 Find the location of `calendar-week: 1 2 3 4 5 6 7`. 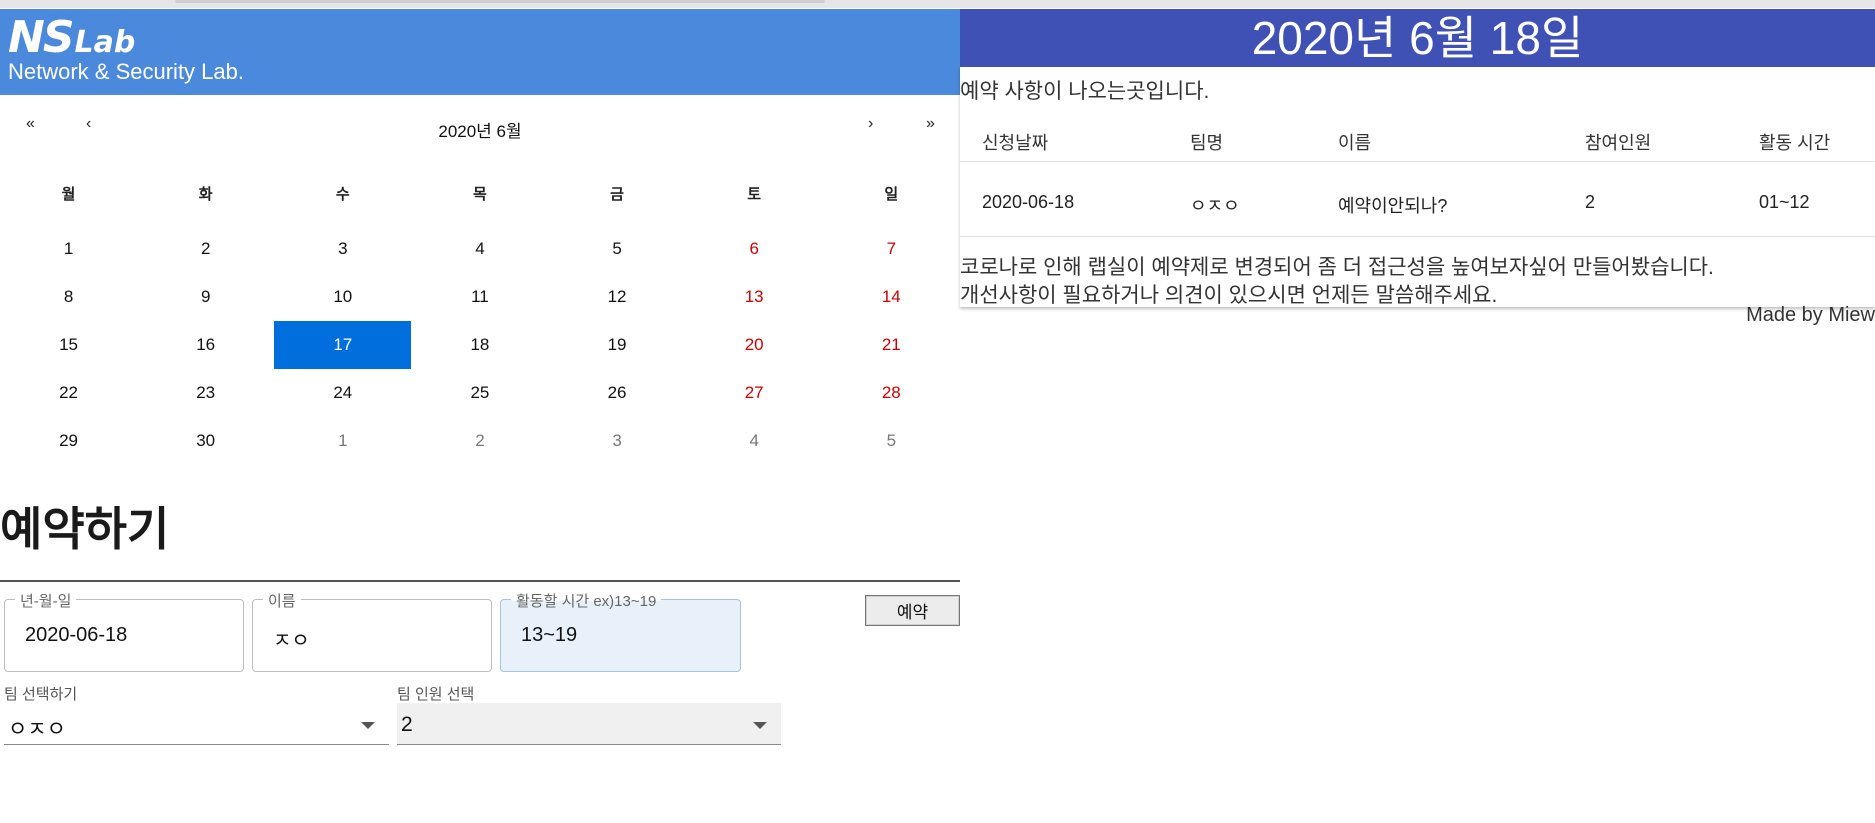

calendar-week: 1 2 3 4 5 6 7 is located at coordinates (480, 249).